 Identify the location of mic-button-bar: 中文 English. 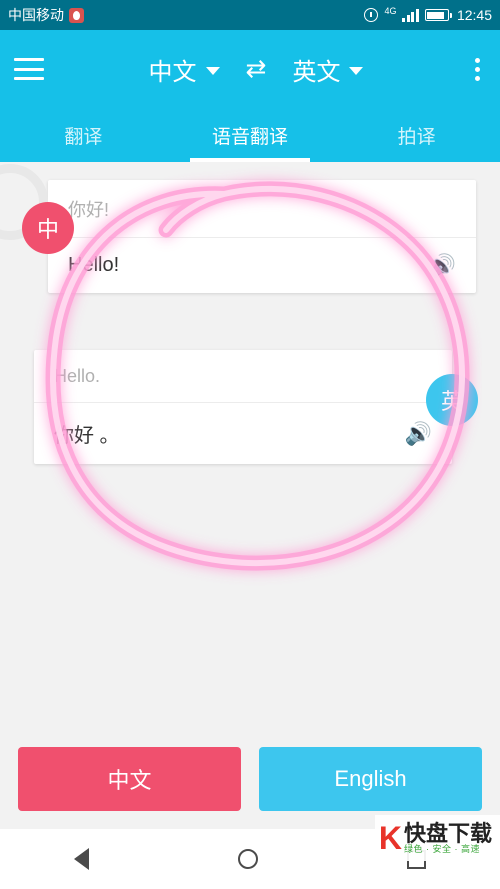
(250, 779).